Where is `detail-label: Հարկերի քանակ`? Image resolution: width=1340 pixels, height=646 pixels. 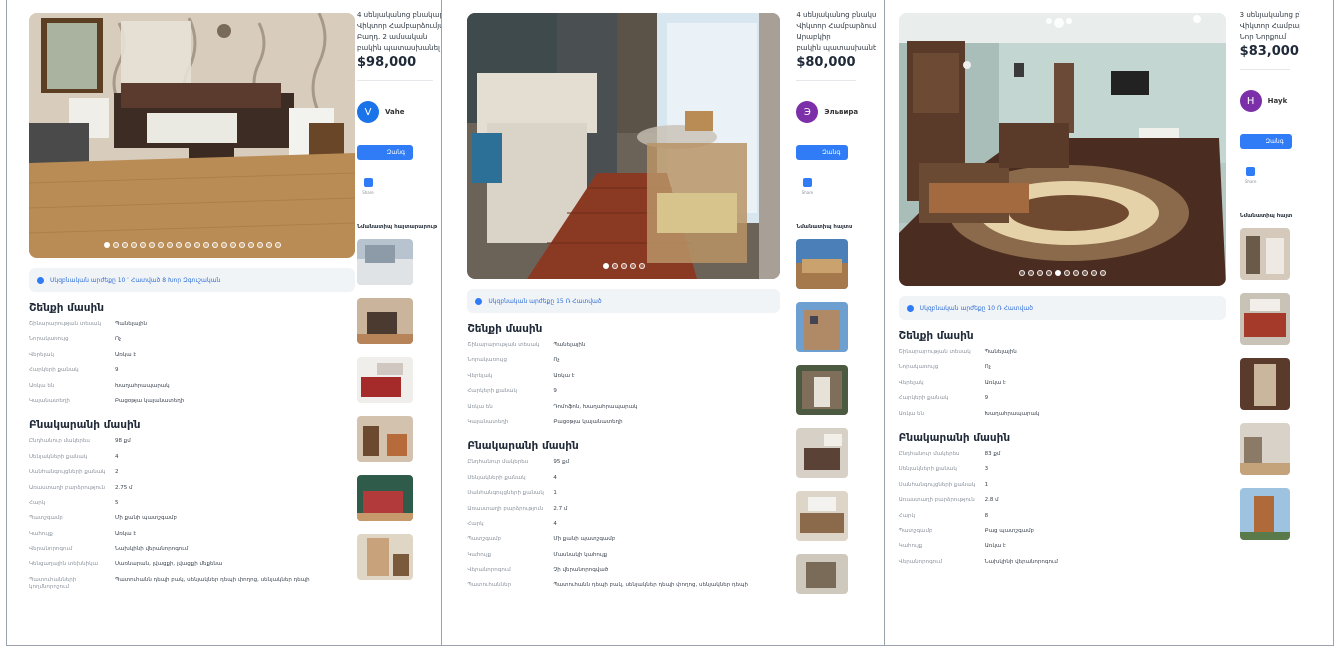 detail-label: Հարկերի քանակ is located at coordinates (923, 398).